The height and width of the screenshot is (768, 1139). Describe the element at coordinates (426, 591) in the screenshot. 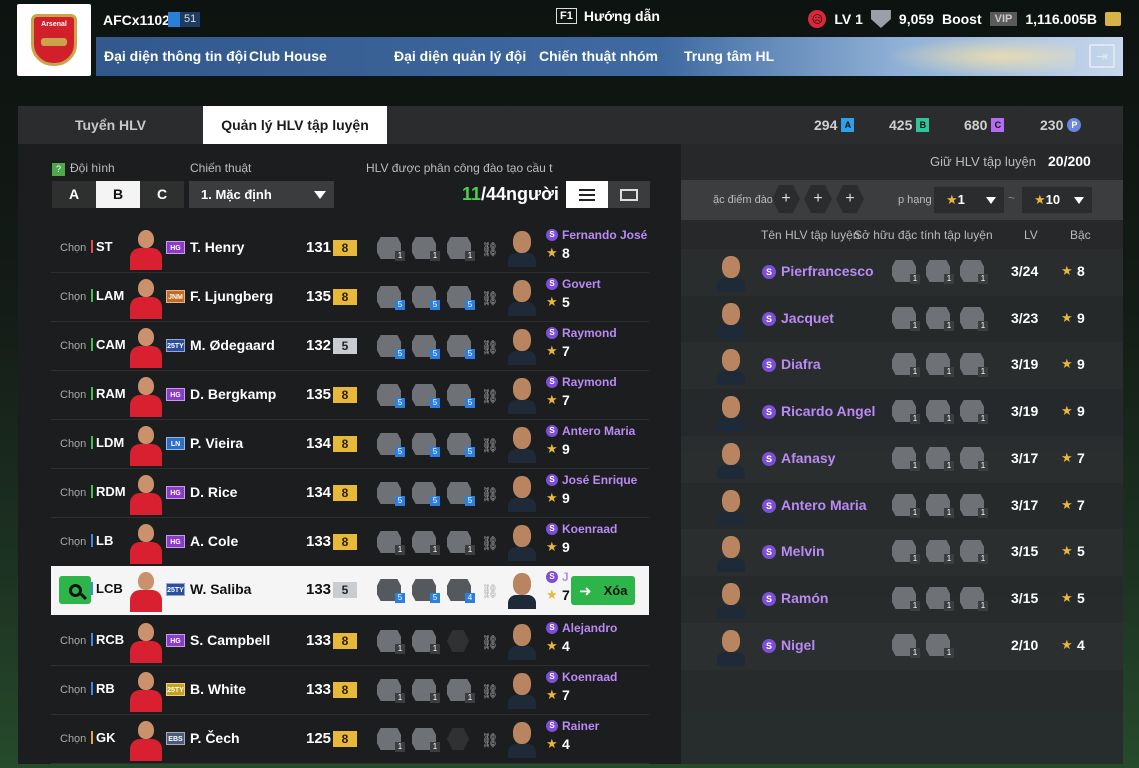

I see `training-traits: 5 5 4` at that location.